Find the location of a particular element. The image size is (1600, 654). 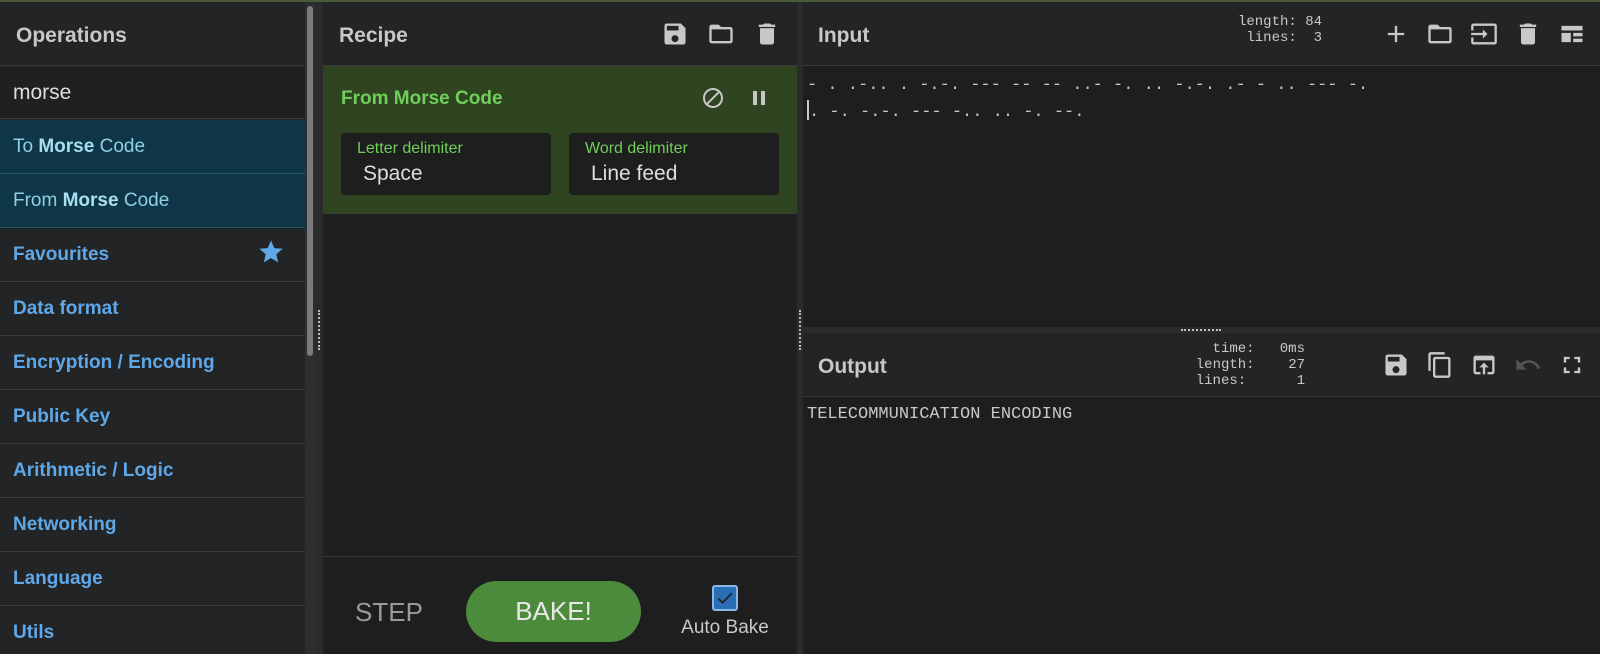

open-in-browser-icon is located at coordinates (1484, 365).